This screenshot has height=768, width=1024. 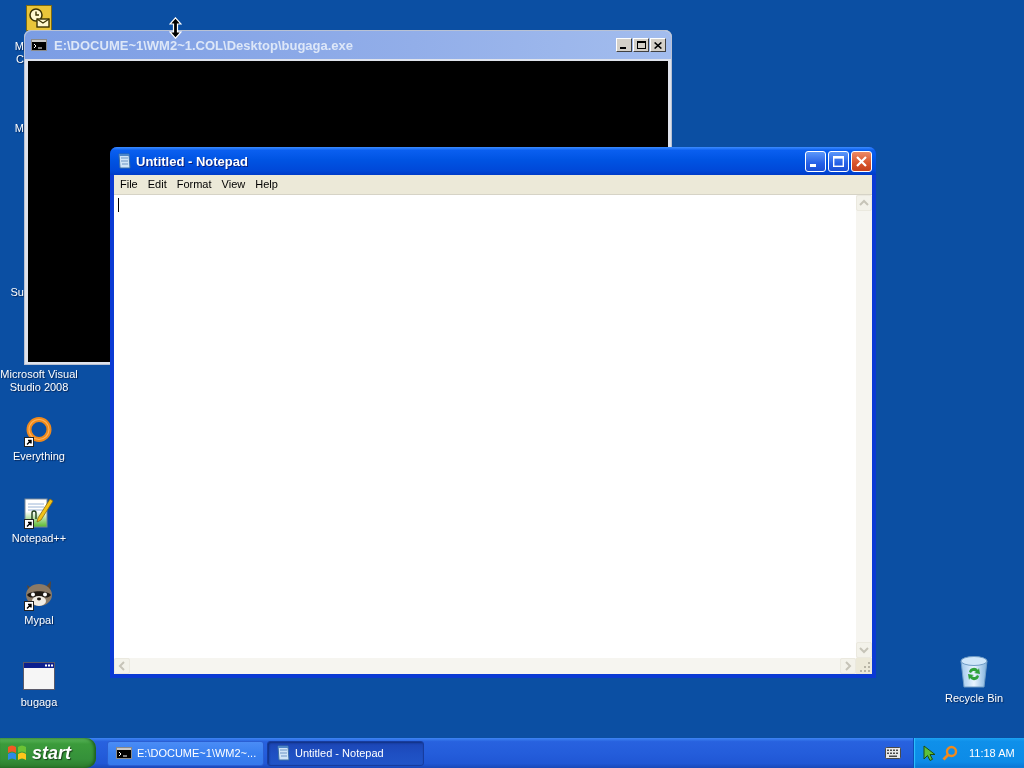 I want to click on icon-label: Everything, so click(x=39, y=456).